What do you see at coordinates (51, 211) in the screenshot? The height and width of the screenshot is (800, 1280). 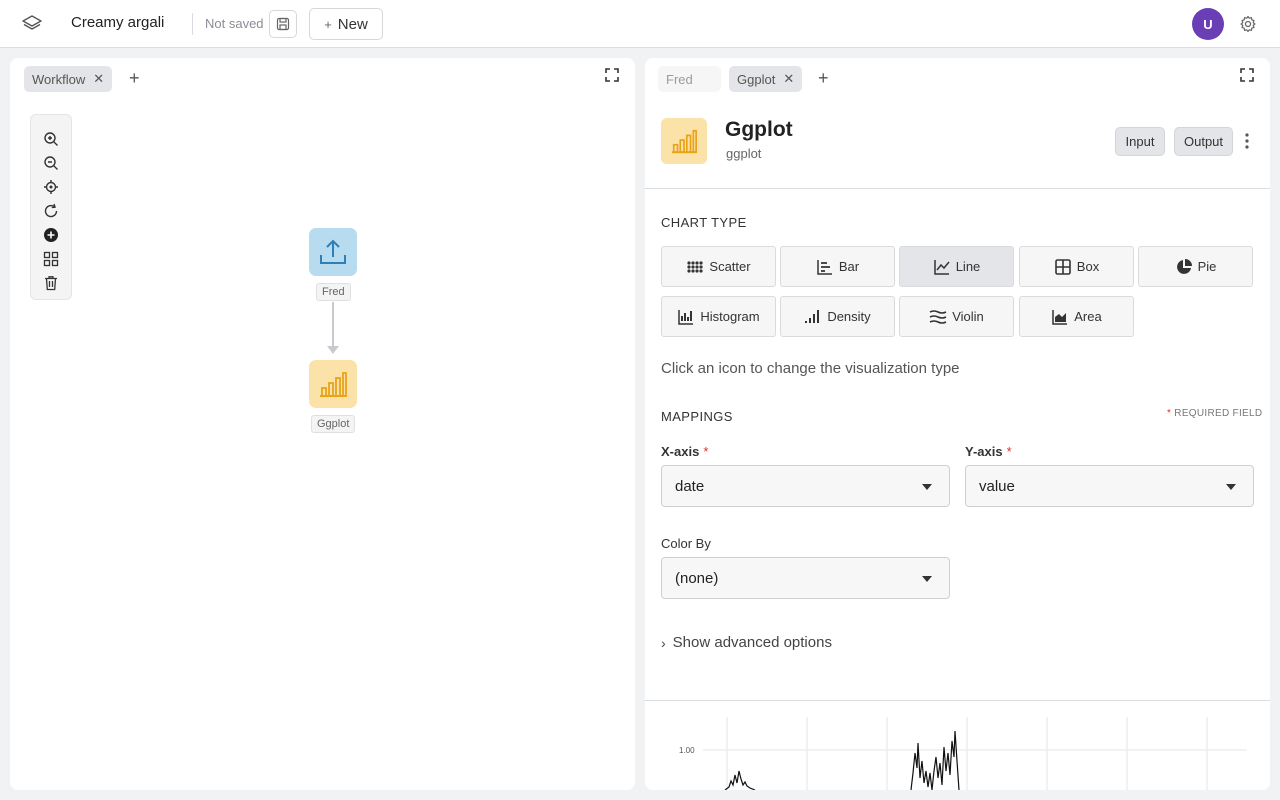 I see `refresh-icon` at bounding box center [51, 211].